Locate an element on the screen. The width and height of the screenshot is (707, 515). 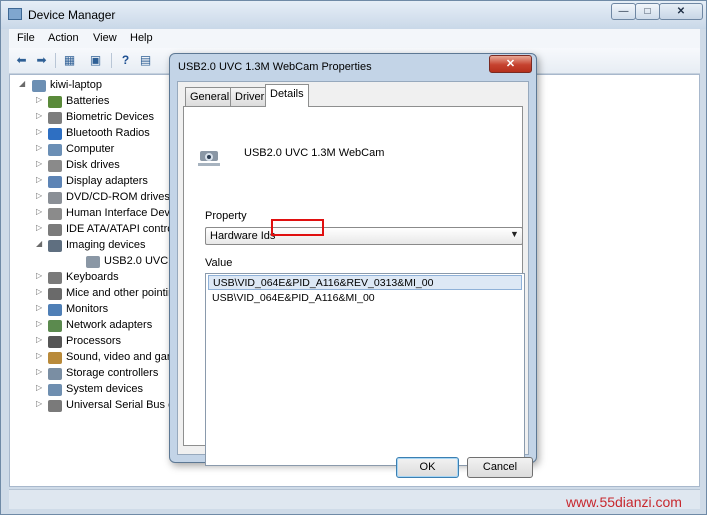
ok-button: OK is located at coordinates (427, 467).